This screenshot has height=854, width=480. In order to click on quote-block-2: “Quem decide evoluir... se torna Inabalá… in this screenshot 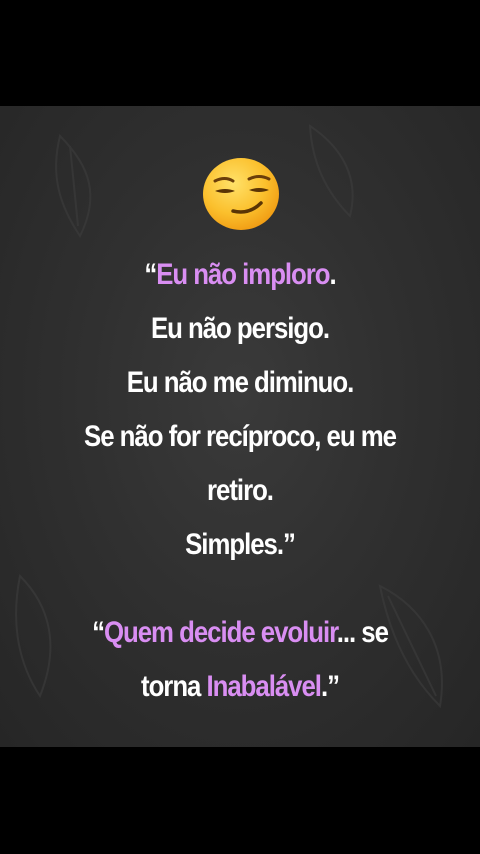, I will do `click(240, 660)`.